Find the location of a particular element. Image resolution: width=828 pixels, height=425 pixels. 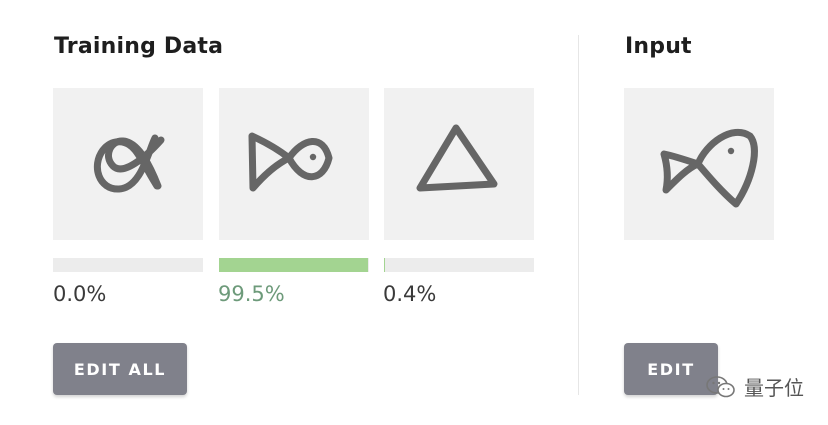

wechat-icon is located at coordinates (720, 386).